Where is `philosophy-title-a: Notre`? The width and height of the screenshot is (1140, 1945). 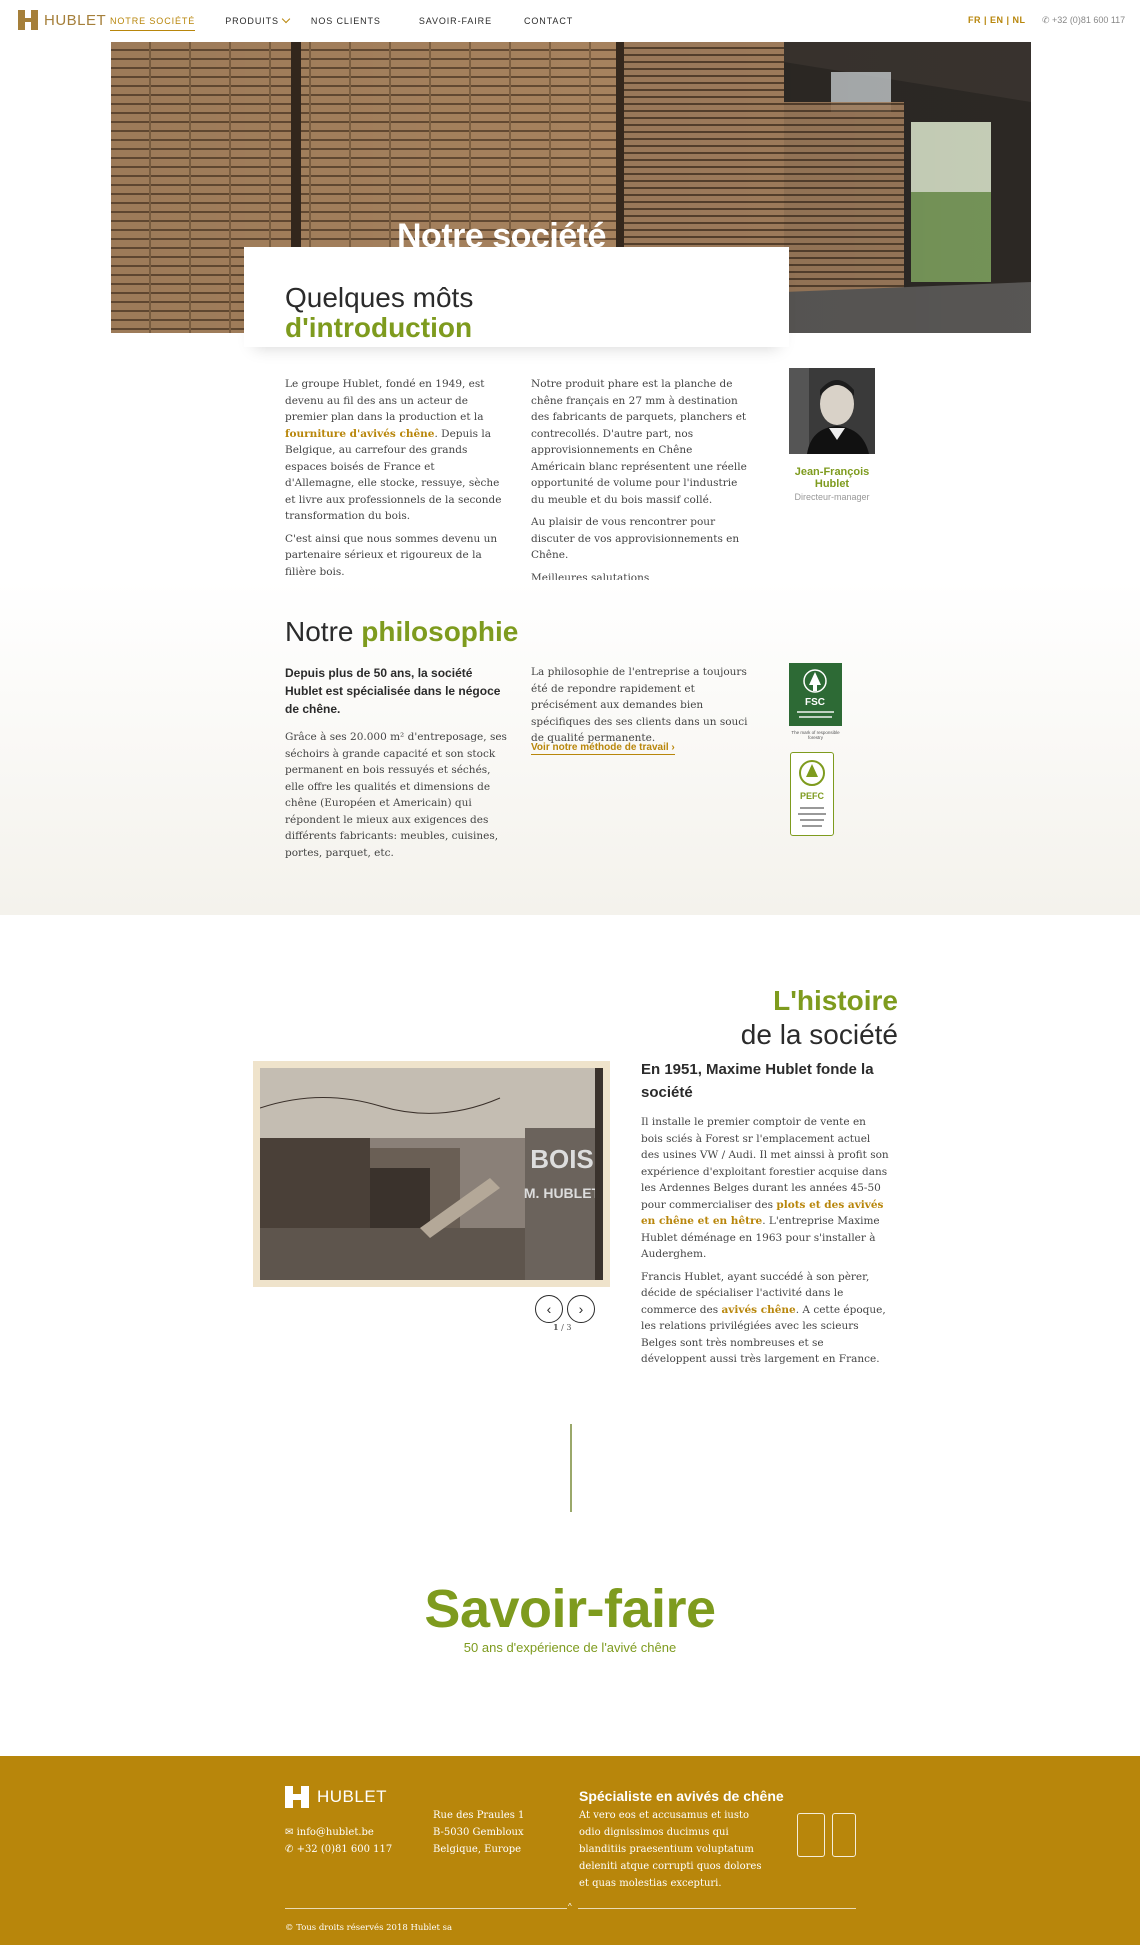
philosophy-title-a: Notre is located at coordinates (323, 631).